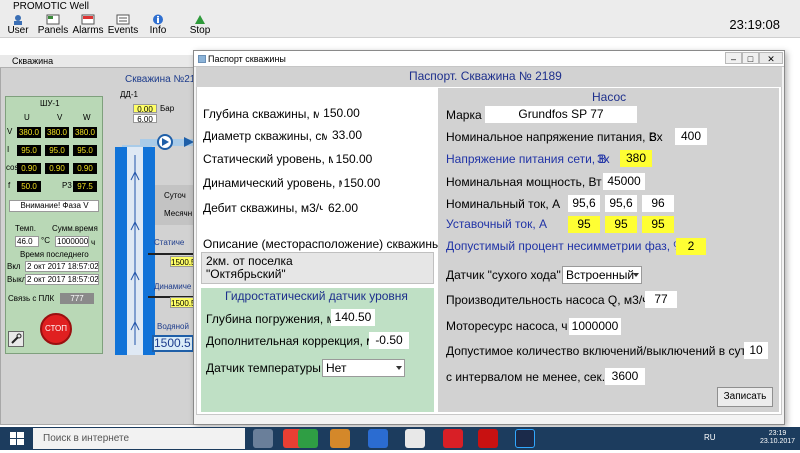  I want to click on asymmetry-value: 2, so click(691, 246).